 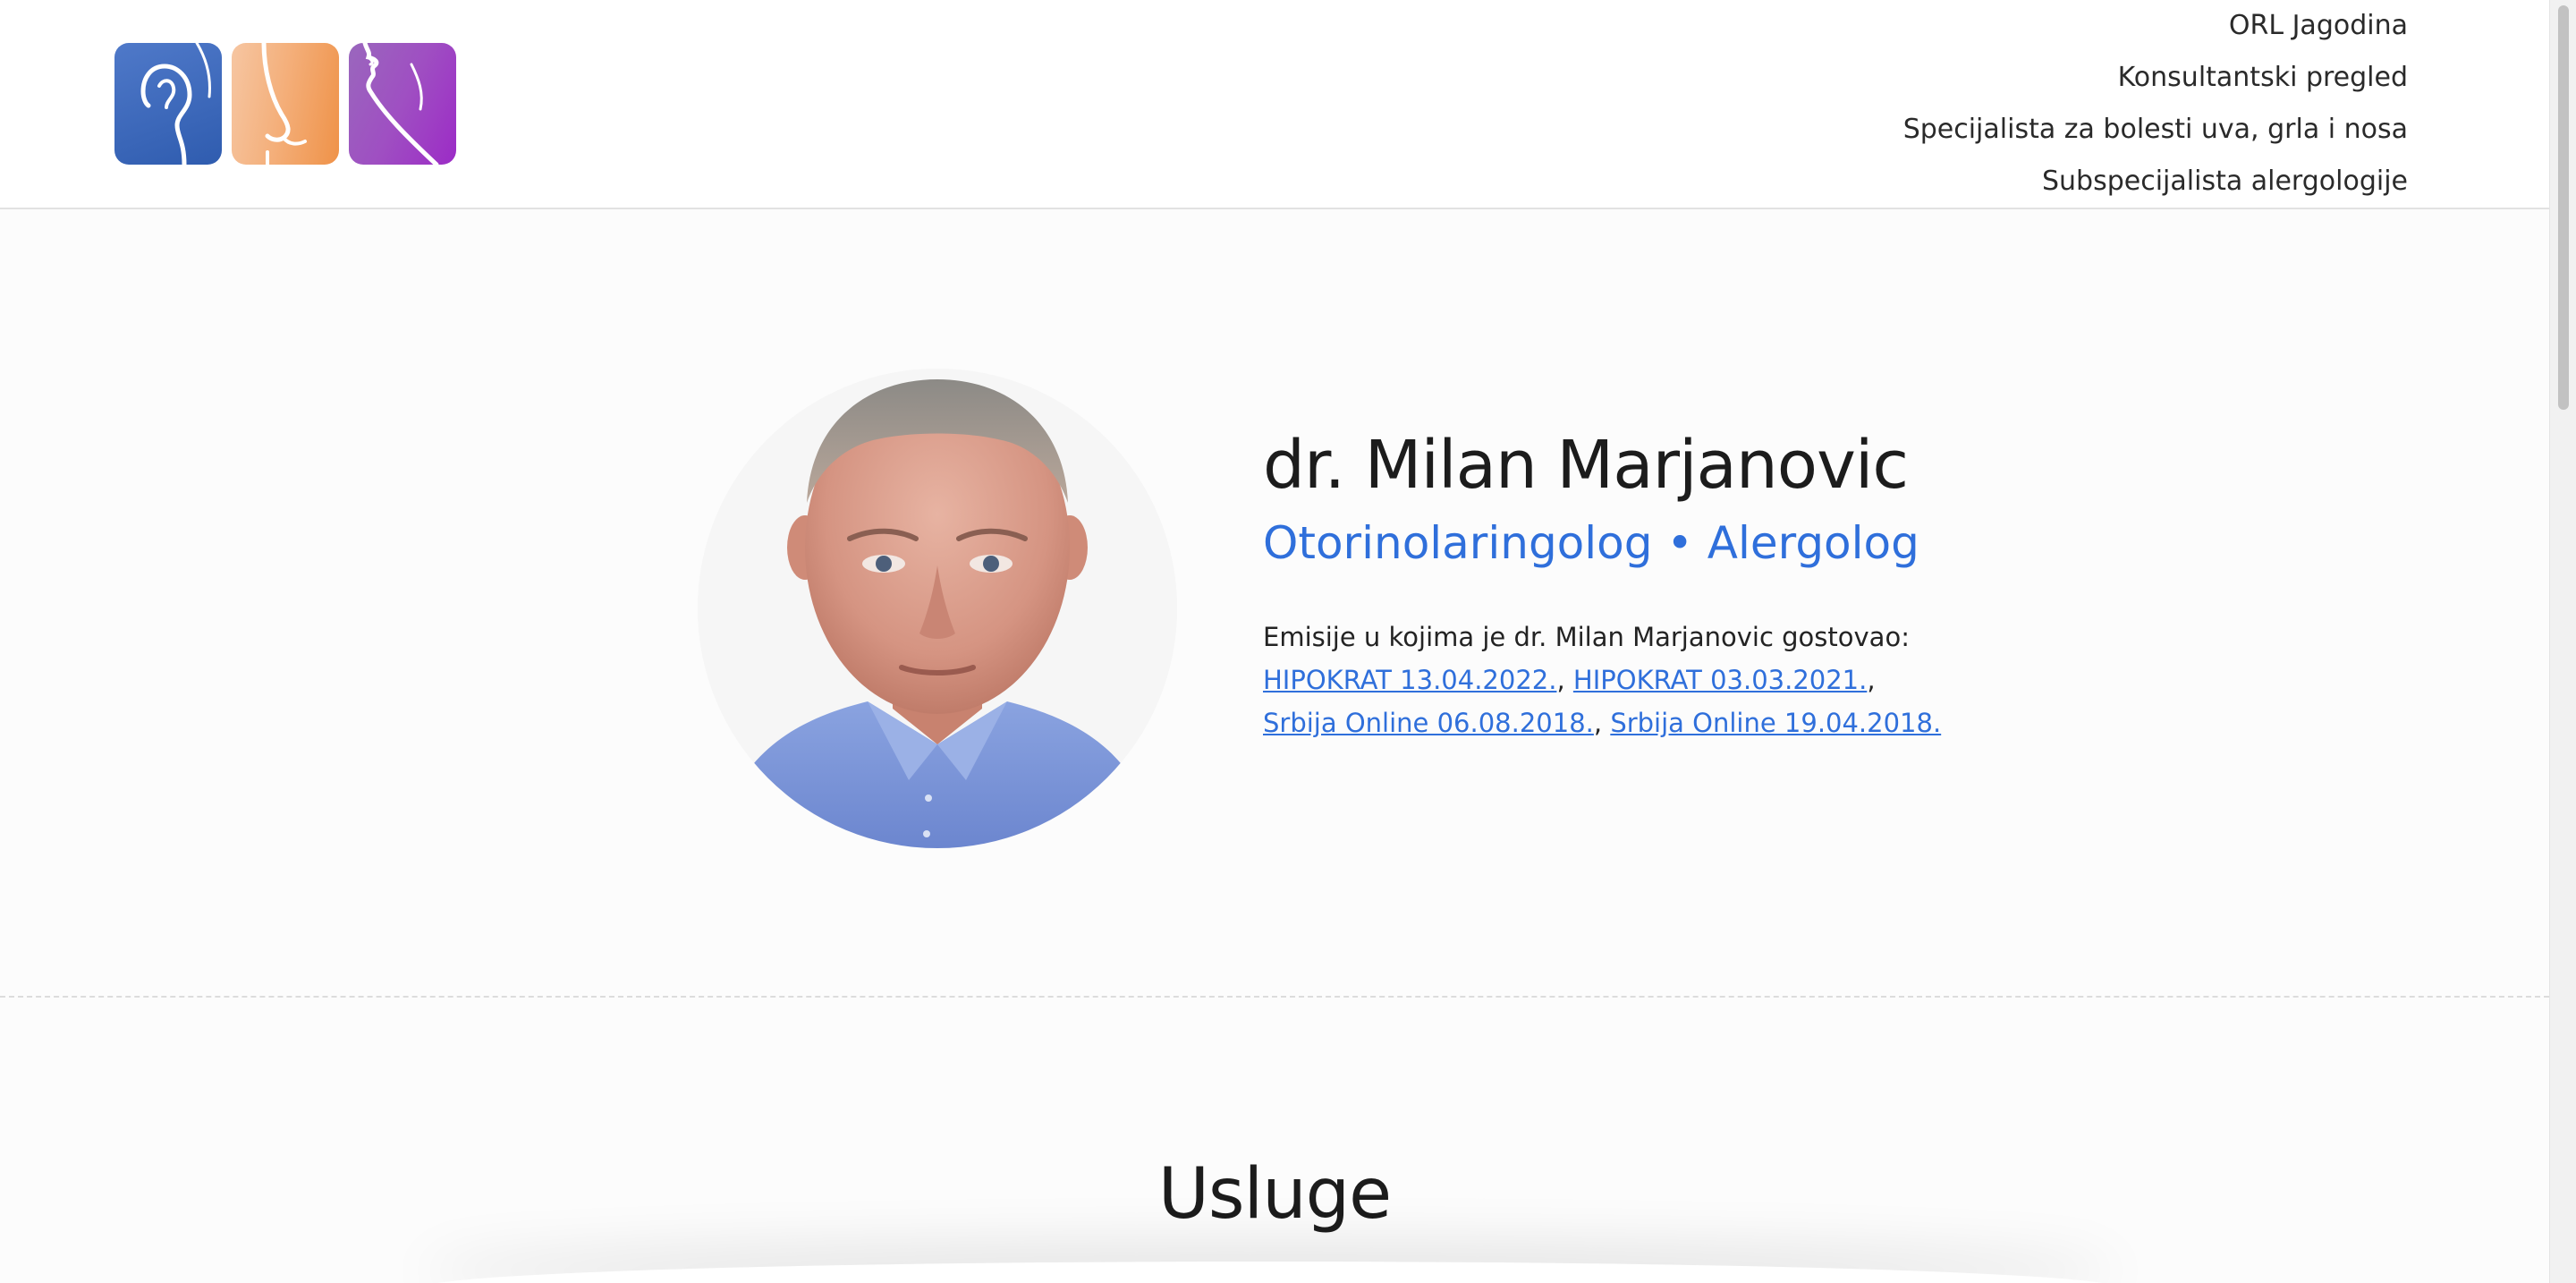 What do you see at coordinates (2563, 207) in the screenshot?
I see `scrollbar-thumb` at bounding box center [2563, 207].